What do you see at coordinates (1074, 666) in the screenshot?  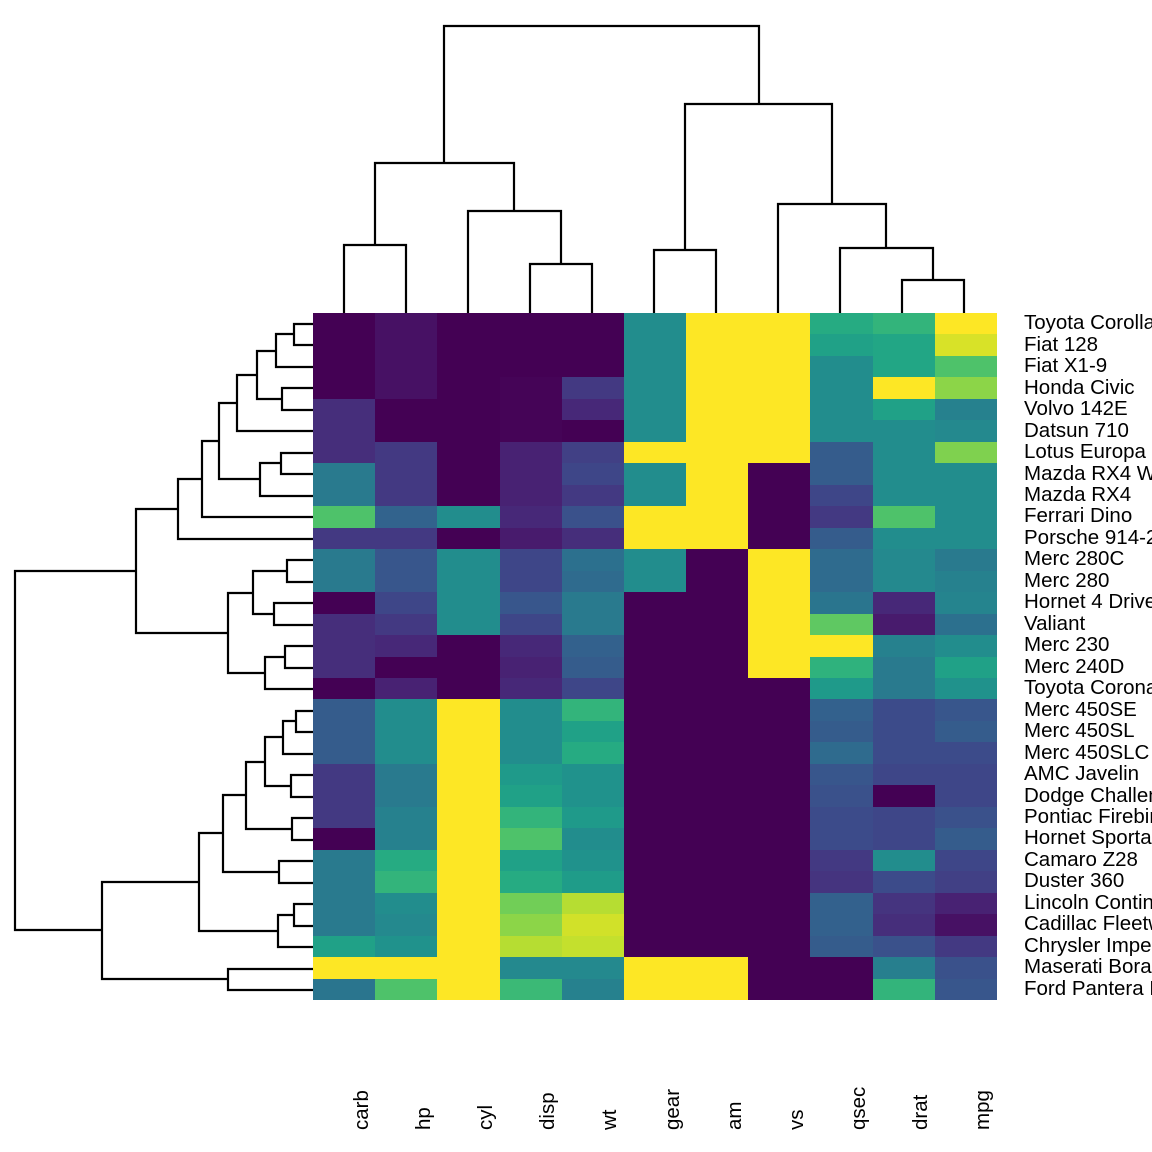 I see `row-label: Merc 240D` at bounding box center [1074, 666].